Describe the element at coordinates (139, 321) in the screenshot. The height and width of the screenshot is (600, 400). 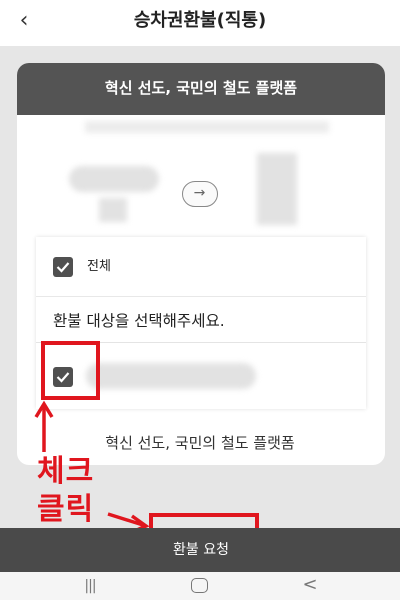
I see `refund-instruction: 환불 대상을 선택해주세요.` at that location.